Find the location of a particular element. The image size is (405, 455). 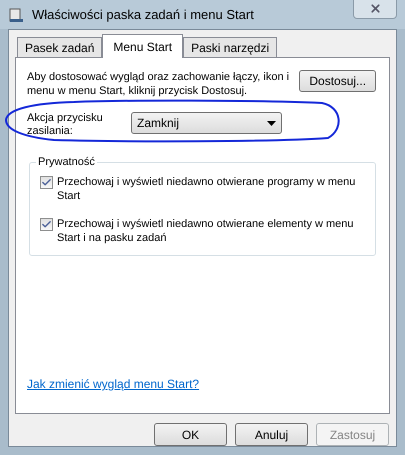

tab: Pasek zadań is located at coordinates (59, 47).